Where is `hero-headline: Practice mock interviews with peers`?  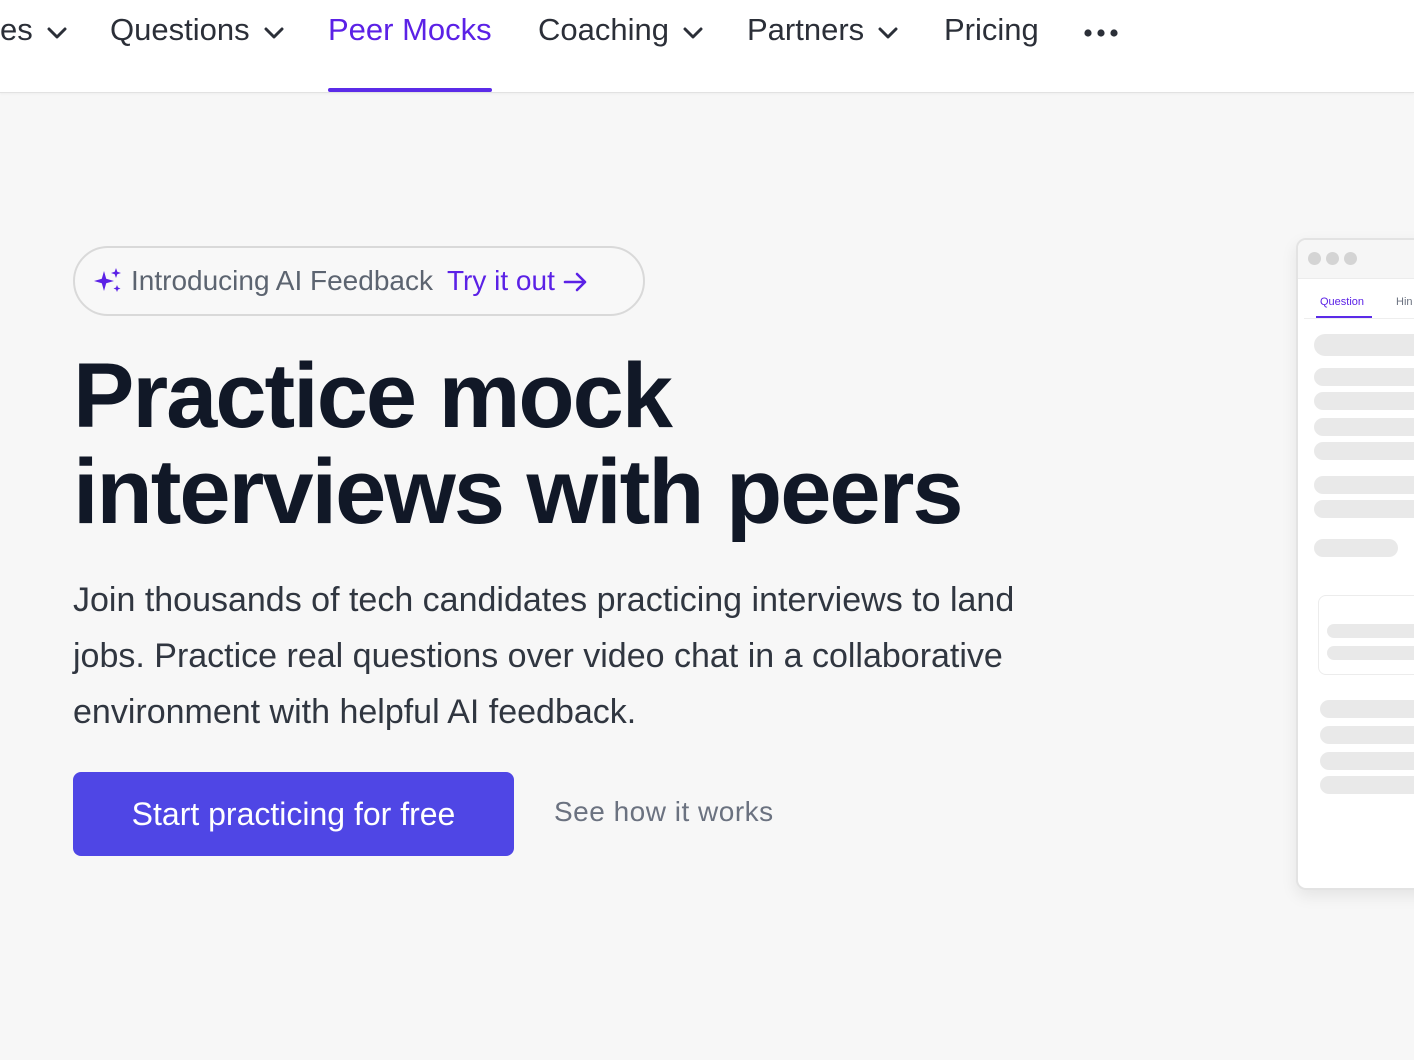 hero-headline: Practice mock interviews with peers is located at coordinates (518, 444).